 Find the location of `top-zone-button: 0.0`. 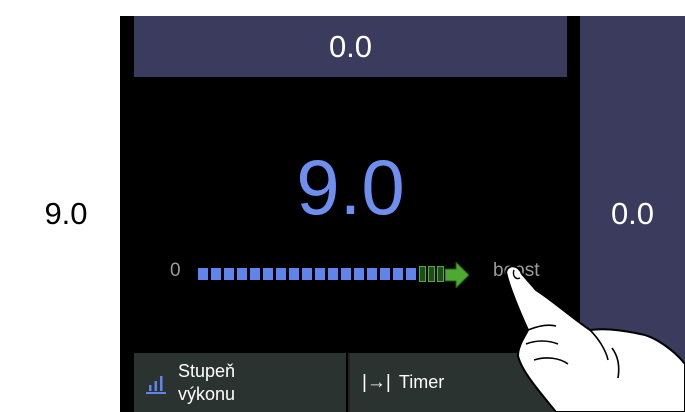

top-zone-button: 0.0 is located at coordinates (350, 46).